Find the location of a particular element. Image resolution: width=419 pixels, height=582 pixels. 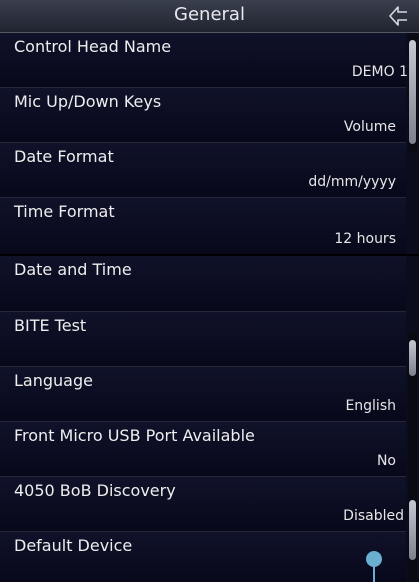

setting-row-date-format: Date Format dd/mm/yyyy is located at coordinates (203, 170).